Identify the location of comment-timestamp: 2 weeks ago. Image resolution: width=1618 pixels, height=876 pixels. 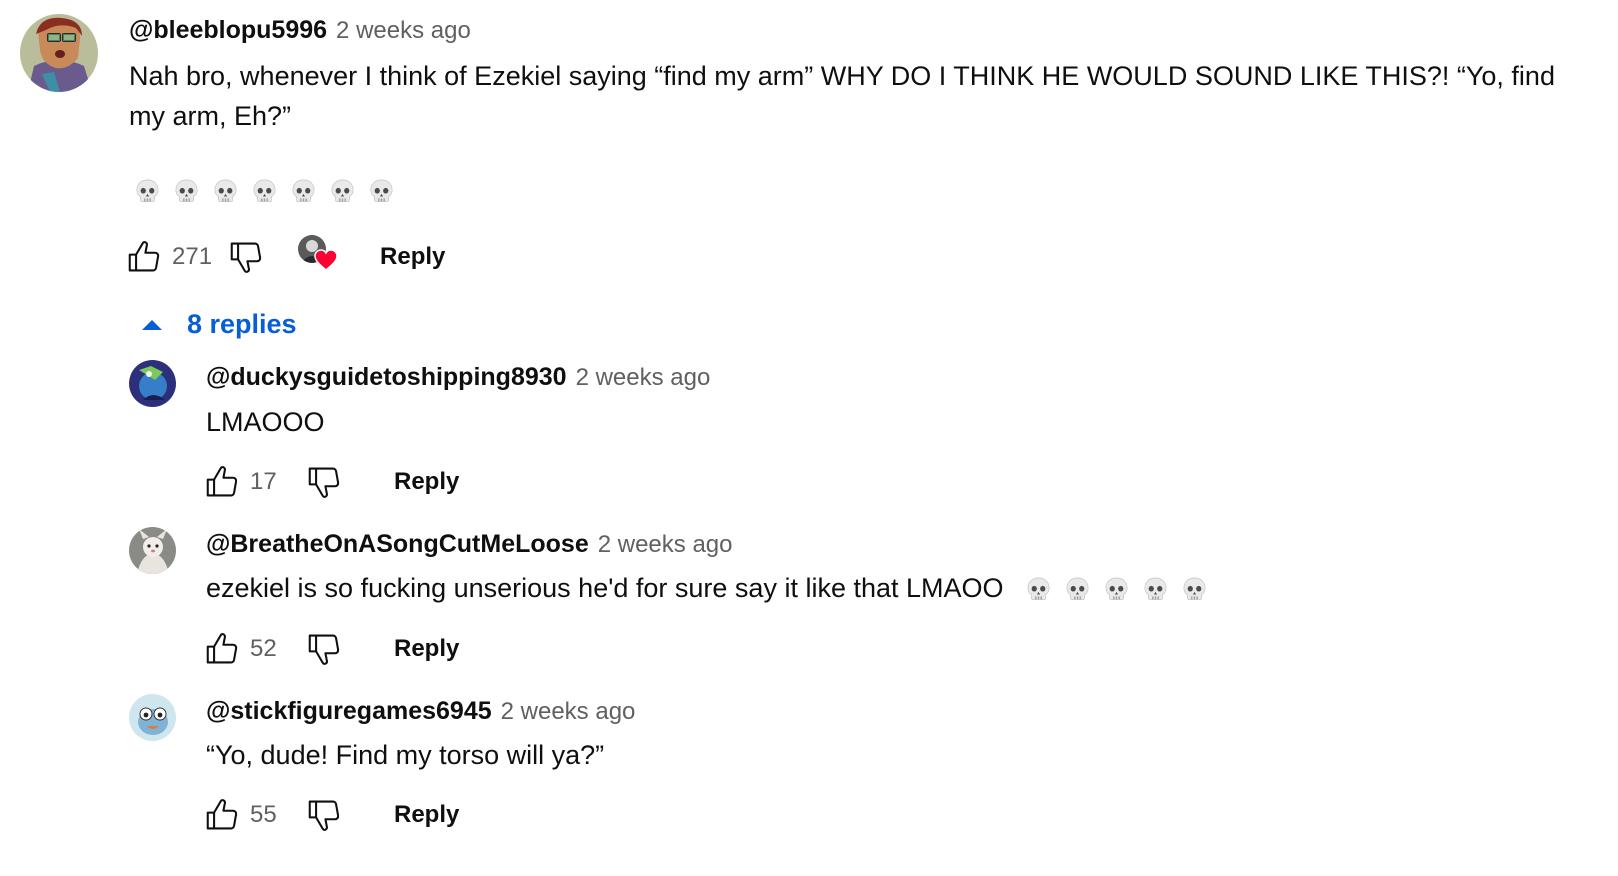
(403, 31).